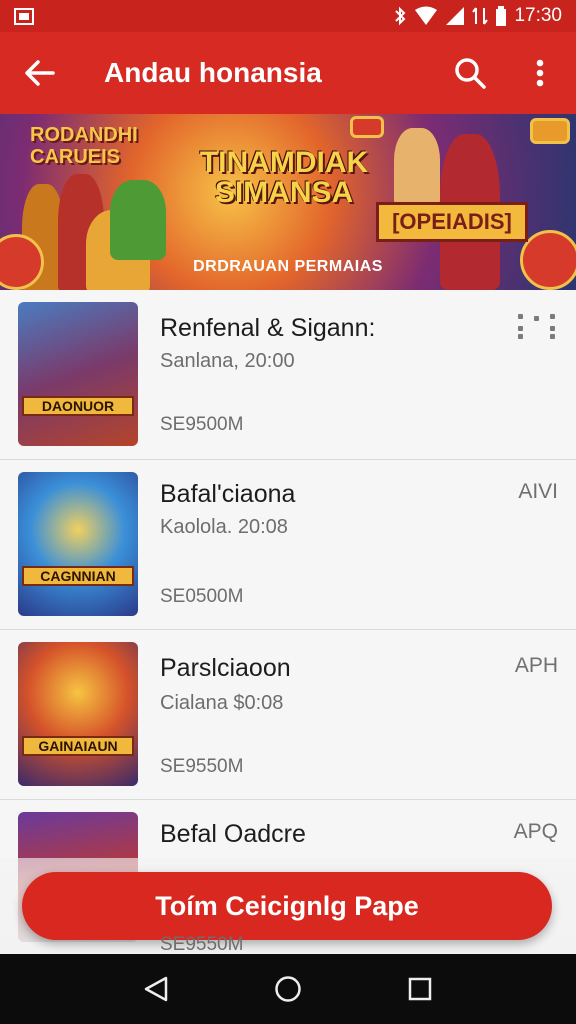 This screenshot has width=576, height=1024. Describe the element at coordinates (202, 424) in the screenshot. I see `item-size: SE9500M` at that location.